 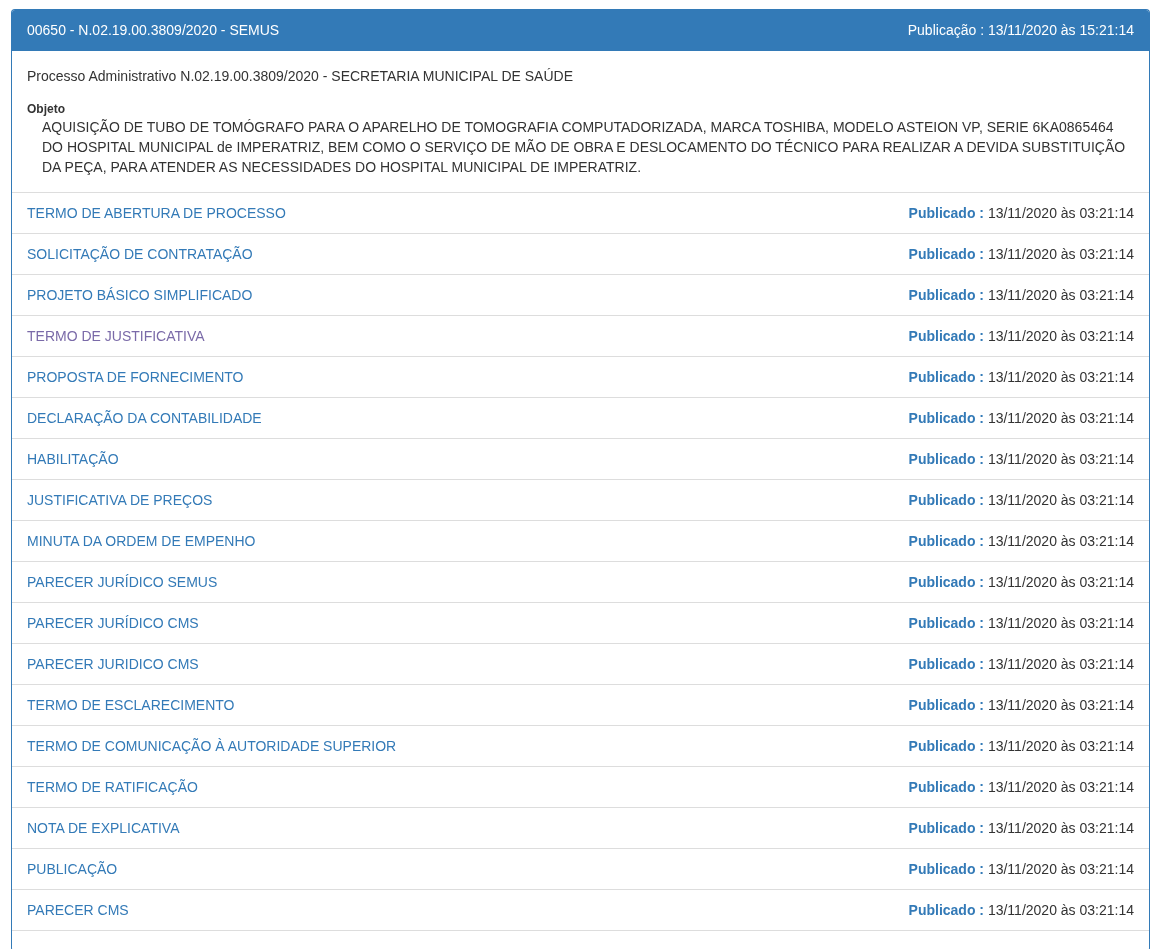 I want to click on document-link: PARECER JURÍDICO CMS, so click(x=113, y=623).